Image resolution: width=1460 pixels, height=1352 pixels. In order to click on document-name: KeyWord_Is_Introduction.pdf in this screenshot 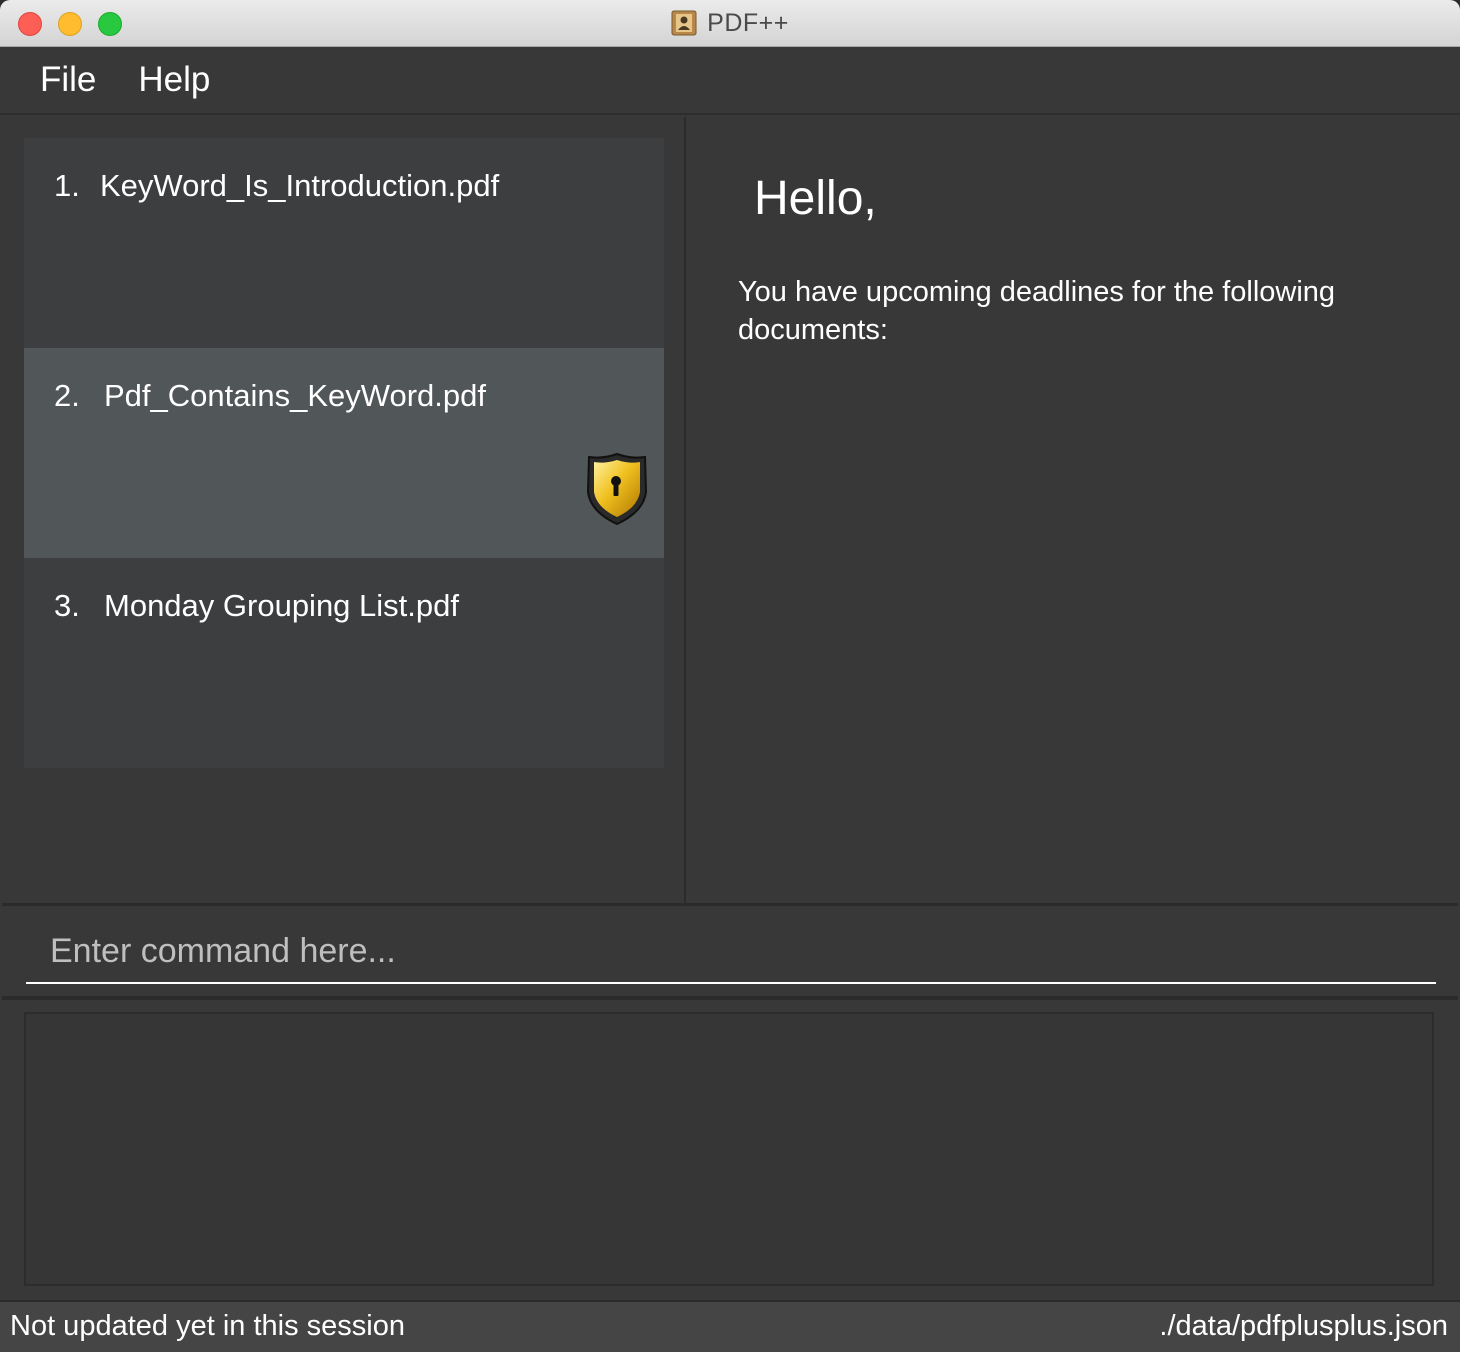, I will do `click(300, 185)`.